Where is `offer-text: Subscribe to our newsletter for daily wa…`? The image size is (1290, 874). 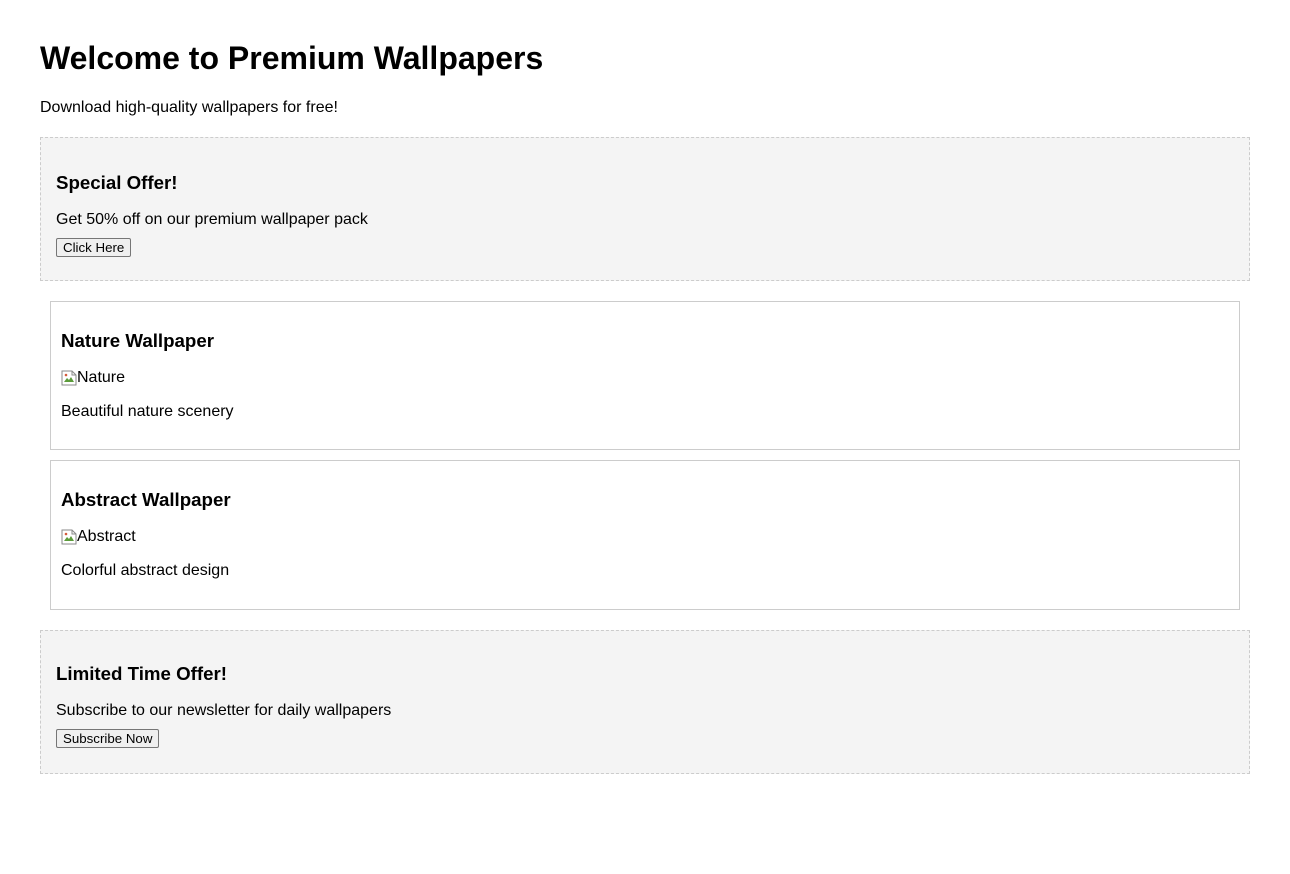
offer-text: Subscribe to our newsletter for daily wa… is located at coordinates (224, 710).